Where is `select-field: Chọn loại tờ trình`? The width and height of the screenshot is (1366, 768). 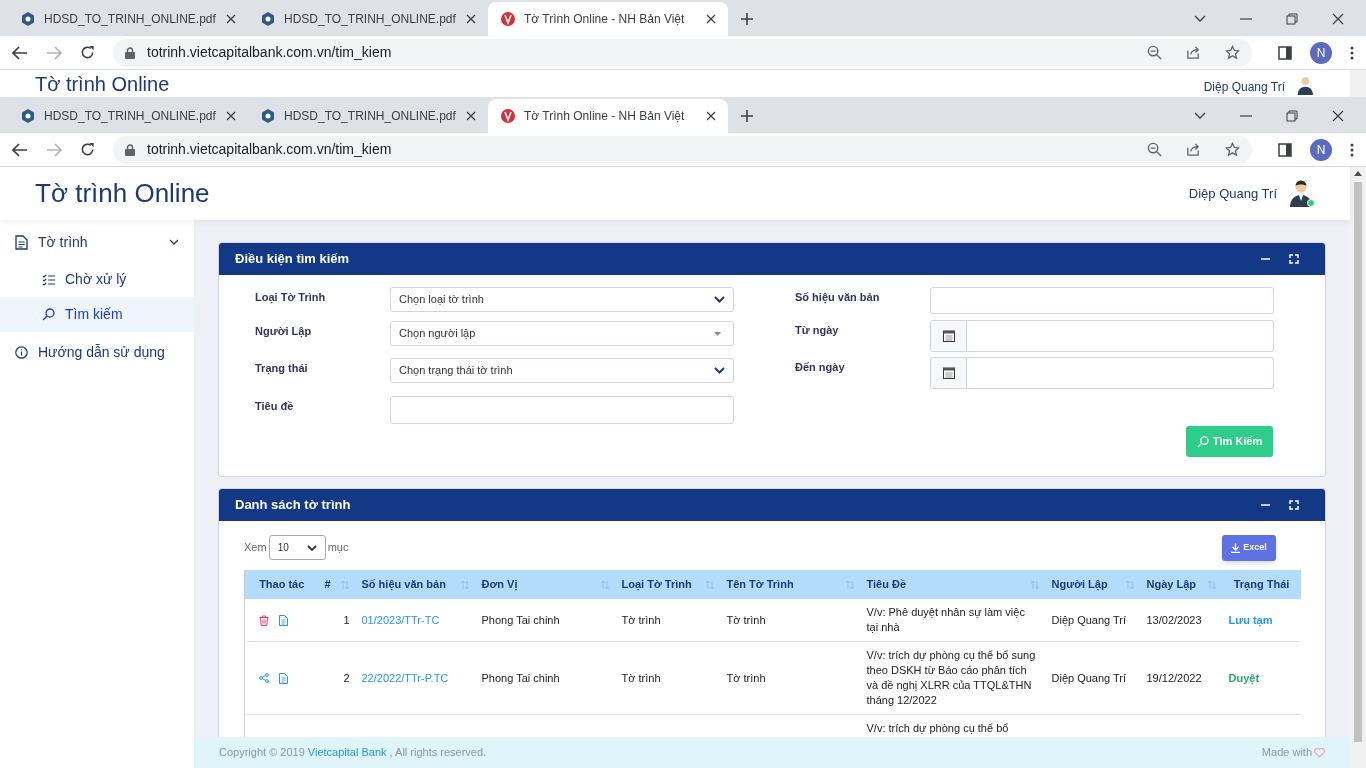 select-field: Chọn loại tờ trình is located at coordinates (562, 299).